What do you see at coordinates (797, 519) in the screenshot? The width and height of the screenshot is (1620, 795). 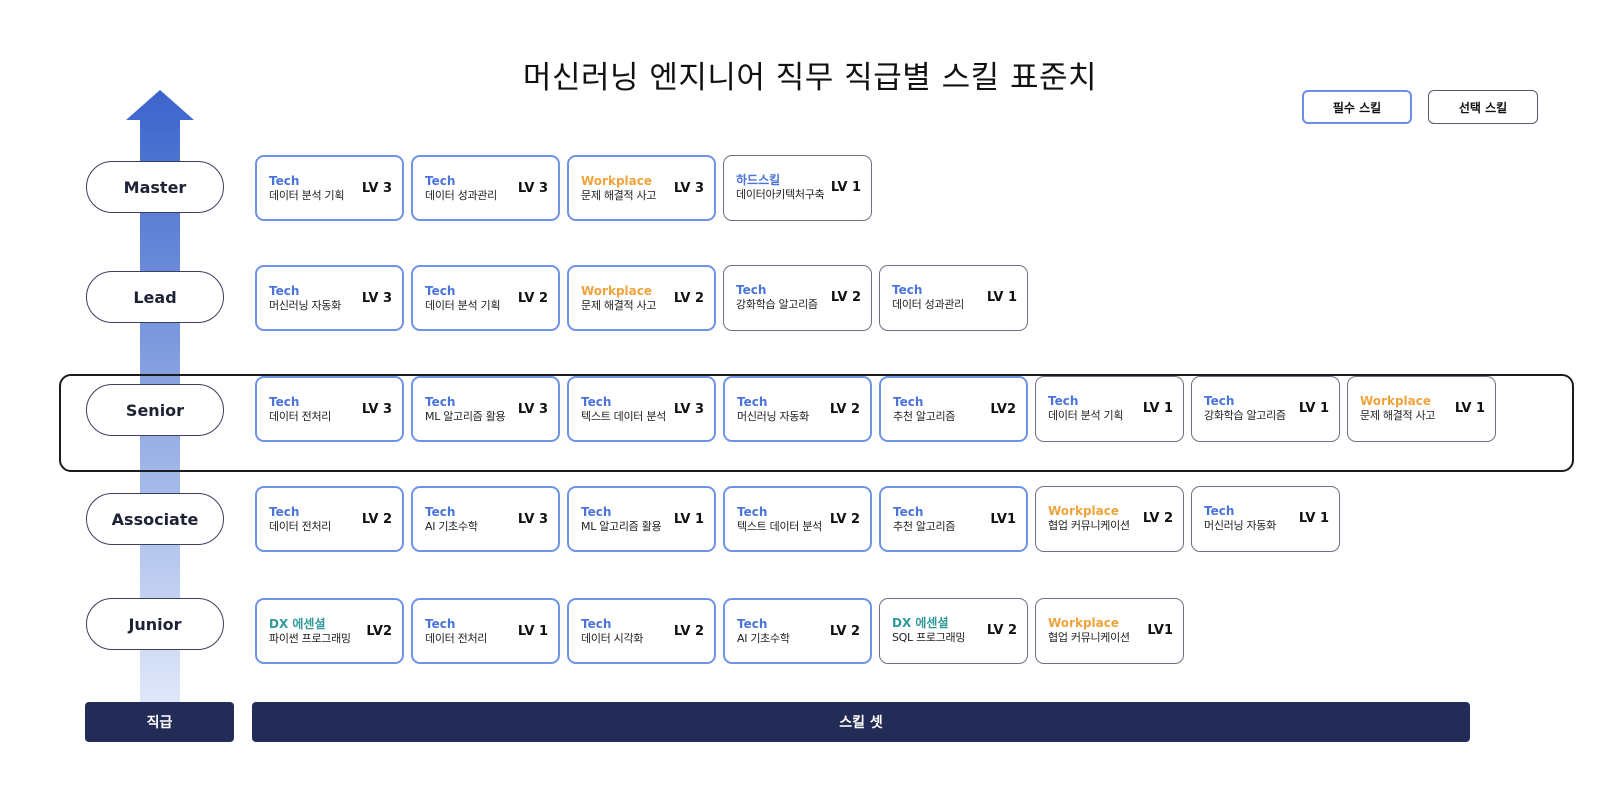 I see `skill-card: Tech 텍스트 데이터 분석 LV 2` at bounding box center [797, 519].